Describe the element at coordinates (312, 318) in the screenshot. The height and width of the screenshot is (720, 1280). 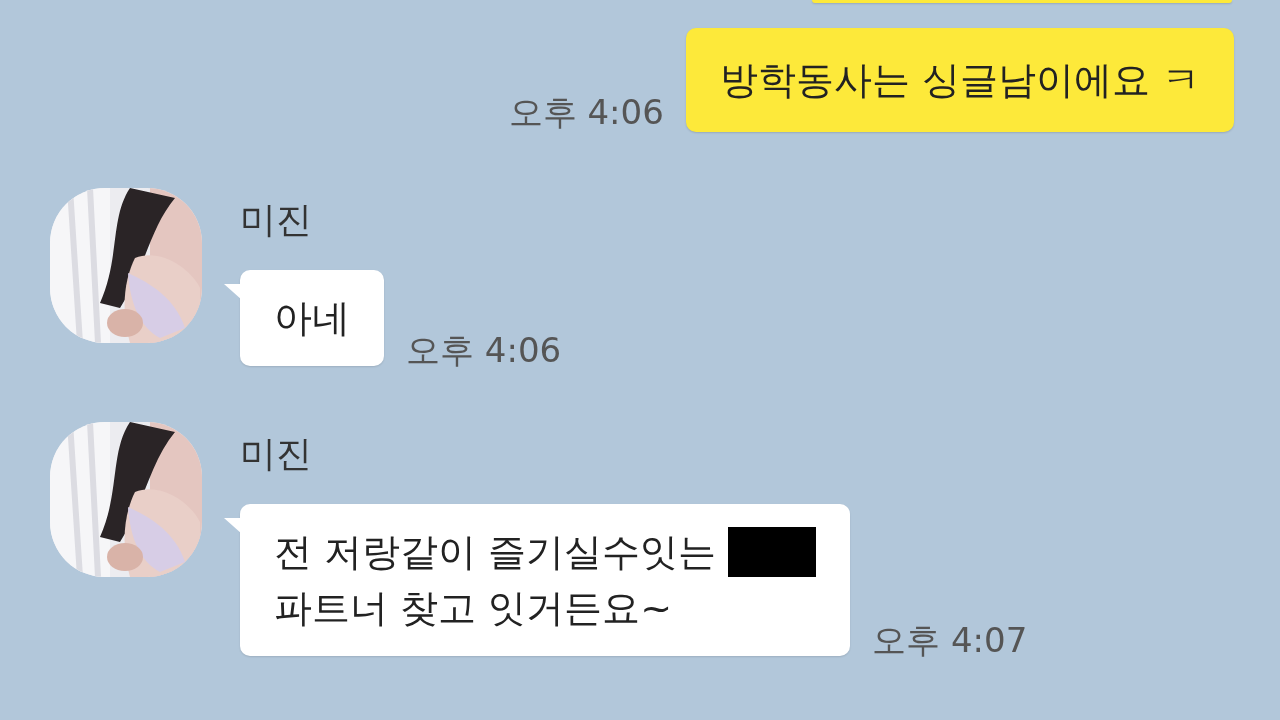
I see `message-text: 아네` at that location.